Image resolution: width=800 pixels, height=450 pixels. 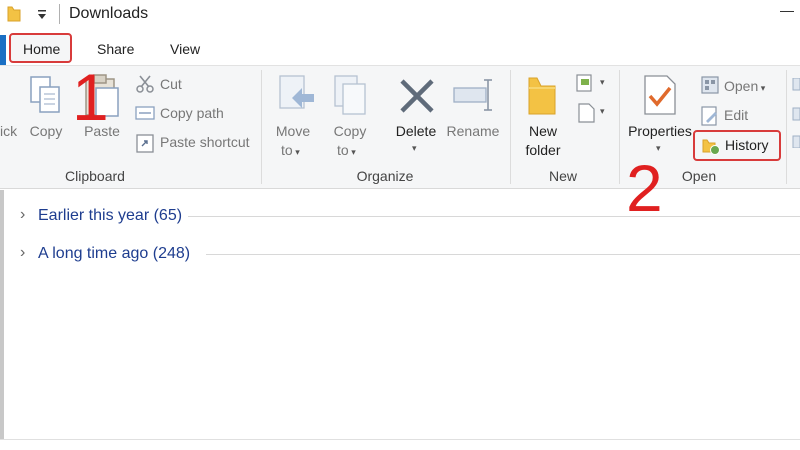 I want to click on copy-to-label: Copy, so click(x=350, y=131).